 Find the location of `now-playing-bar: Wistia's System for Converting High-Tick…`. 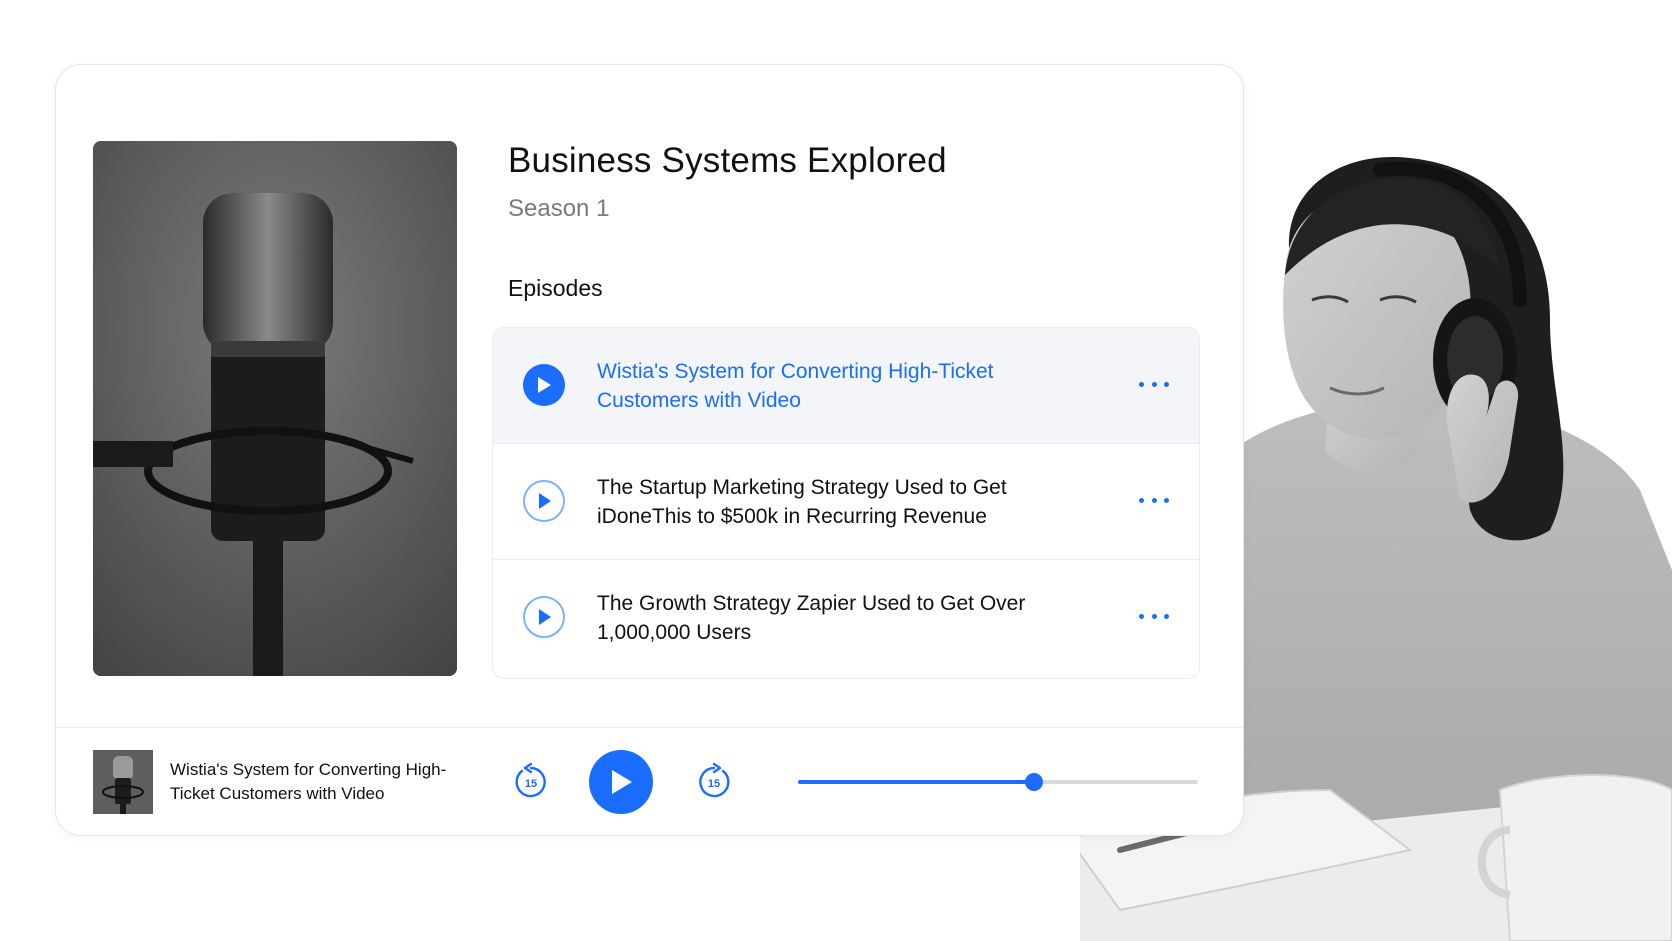

now-playing-bar: Wistia's System for Converting High-Tick… is located at coordinates (649, 781).